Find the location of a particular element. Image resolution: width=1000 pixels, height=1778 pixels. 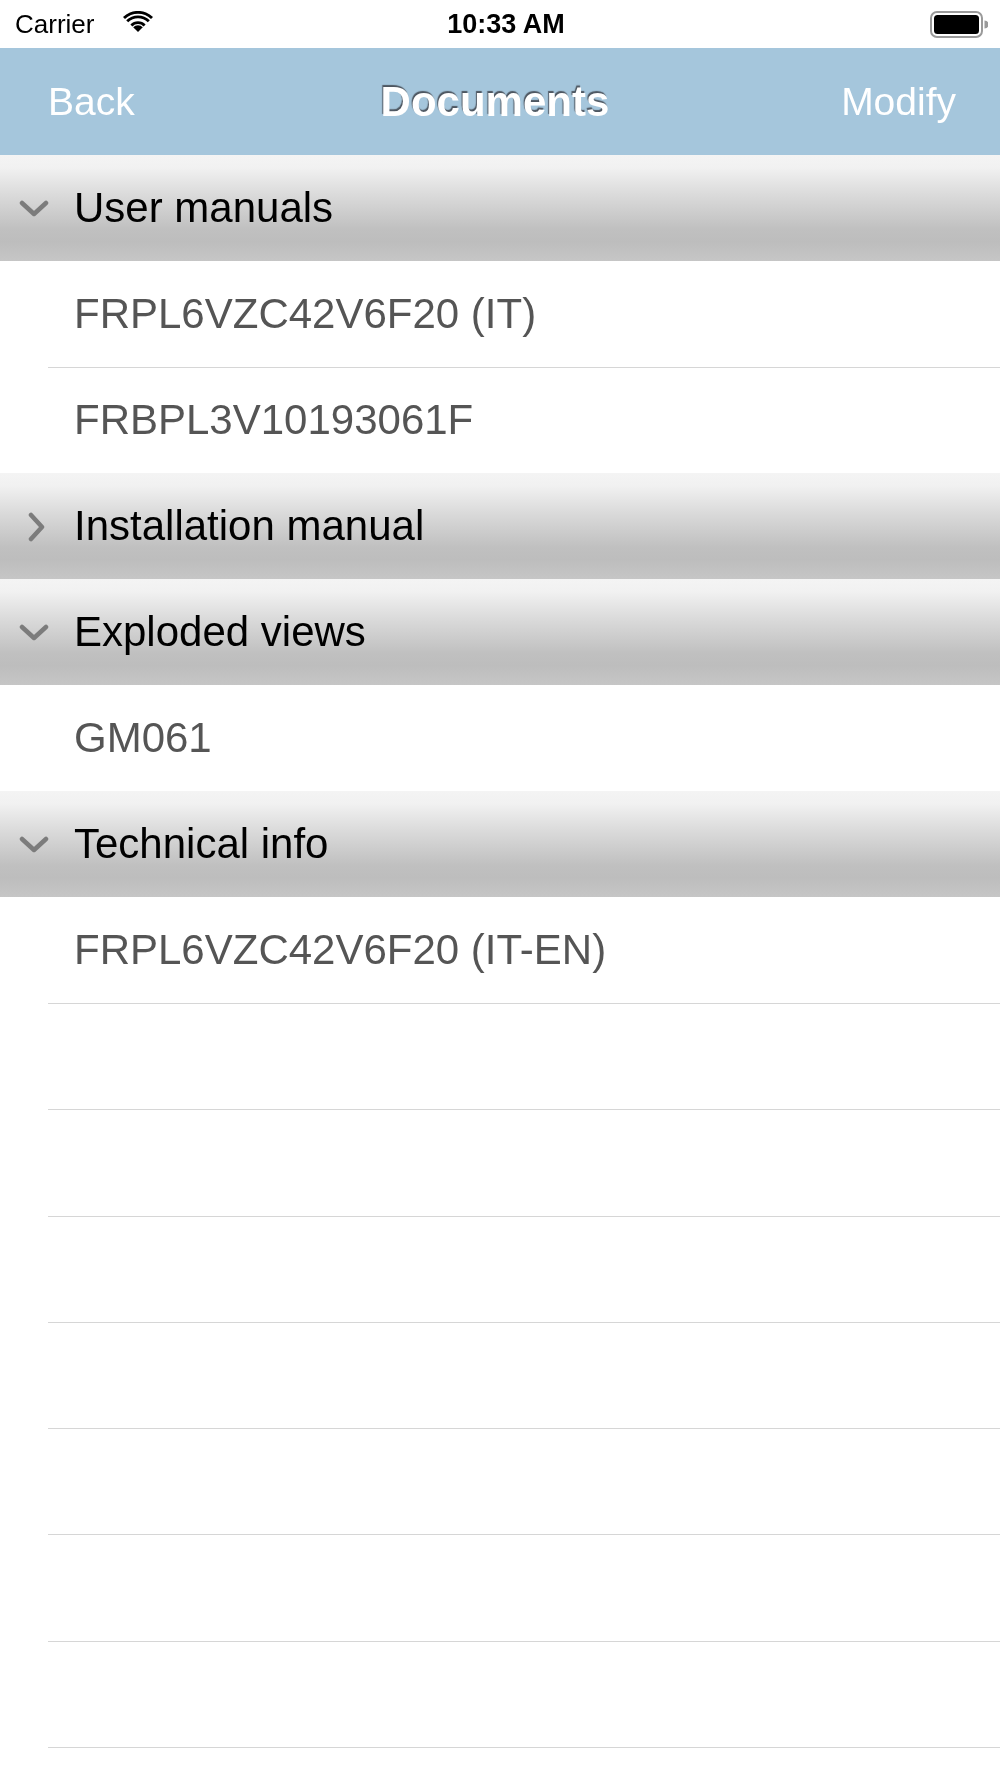

section-header: User manuals is located at coordinates (500, 208).